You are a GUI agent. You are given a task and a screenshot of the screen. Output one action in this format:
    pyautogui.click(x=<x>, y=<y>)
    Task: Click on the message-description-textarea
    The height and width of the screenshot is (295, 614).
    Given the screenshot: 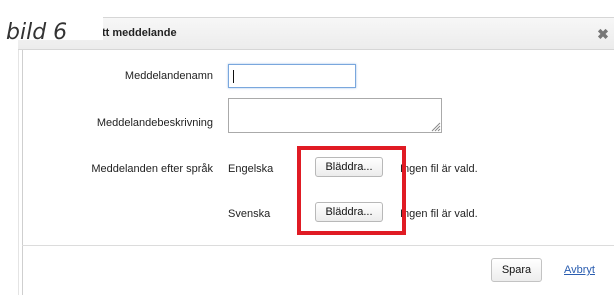 What is the action you would take?
    pyautogui.click(x=335, y=115)
    